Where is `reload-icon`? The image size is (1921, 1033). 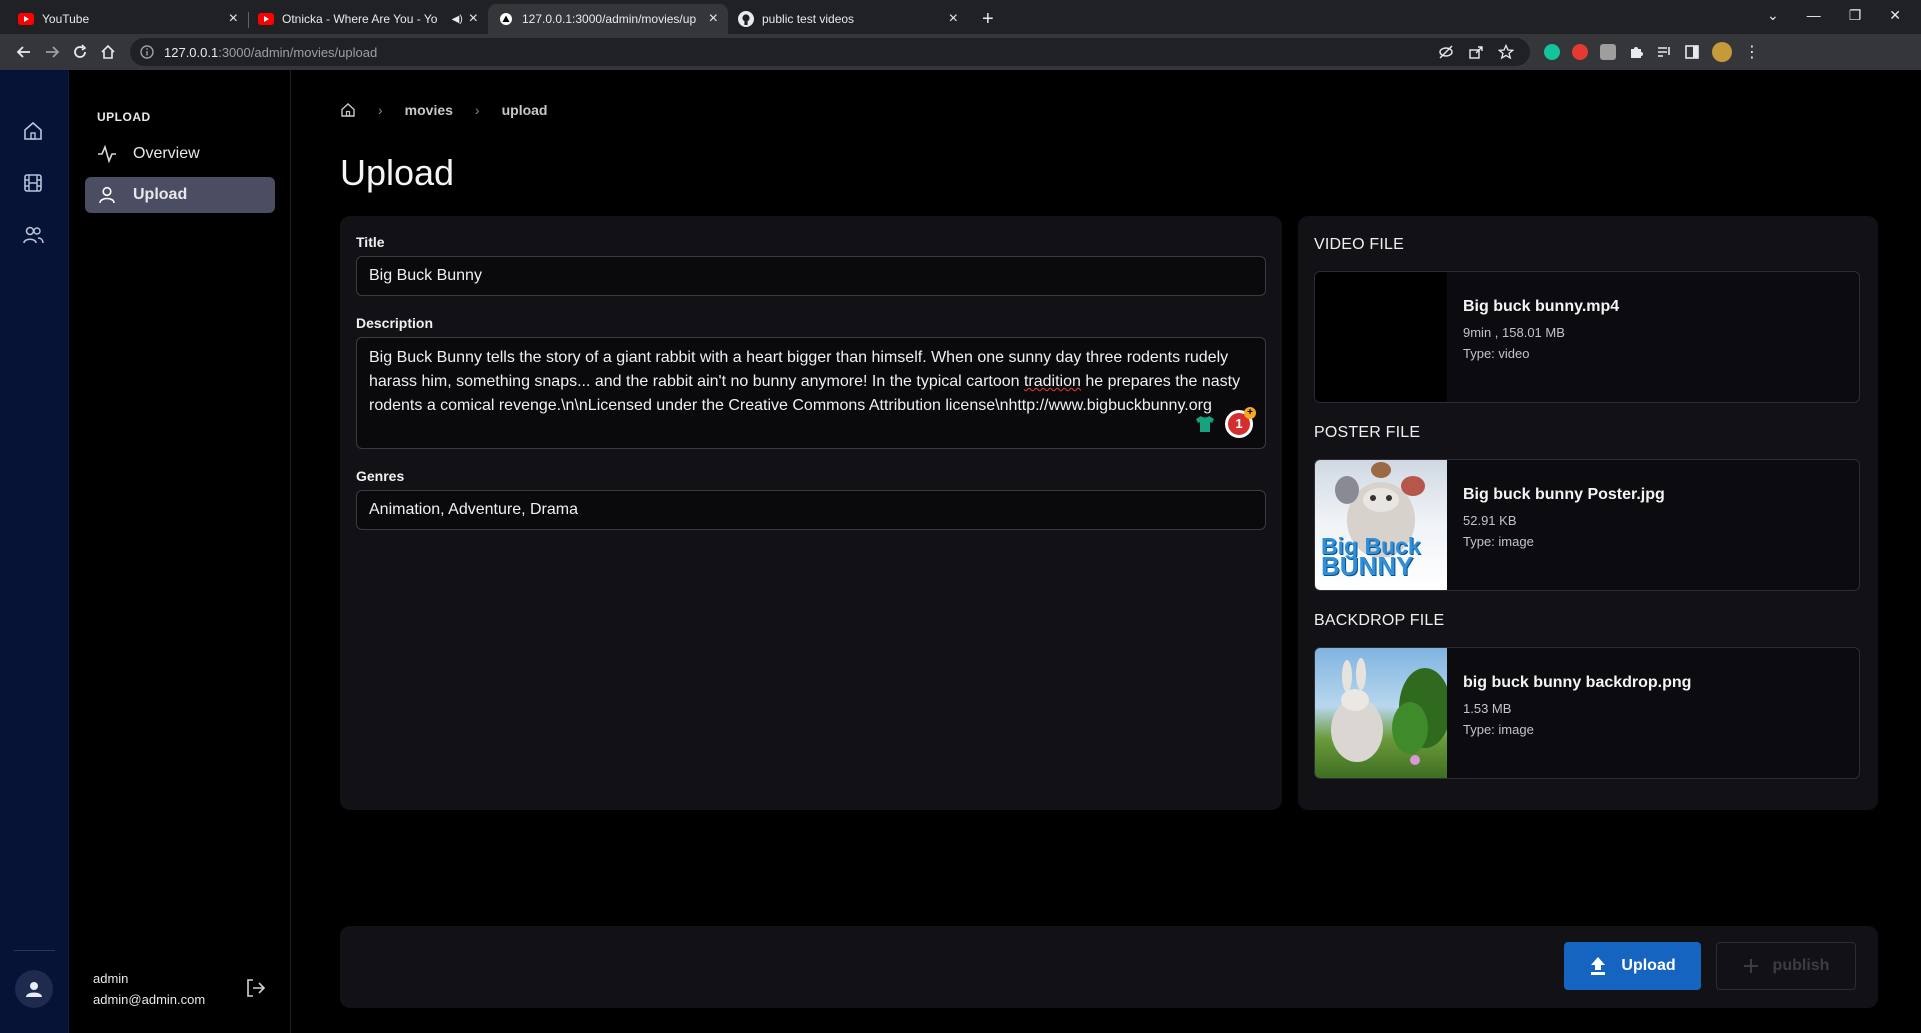
reload-icon is located at coordinates (80, 52).